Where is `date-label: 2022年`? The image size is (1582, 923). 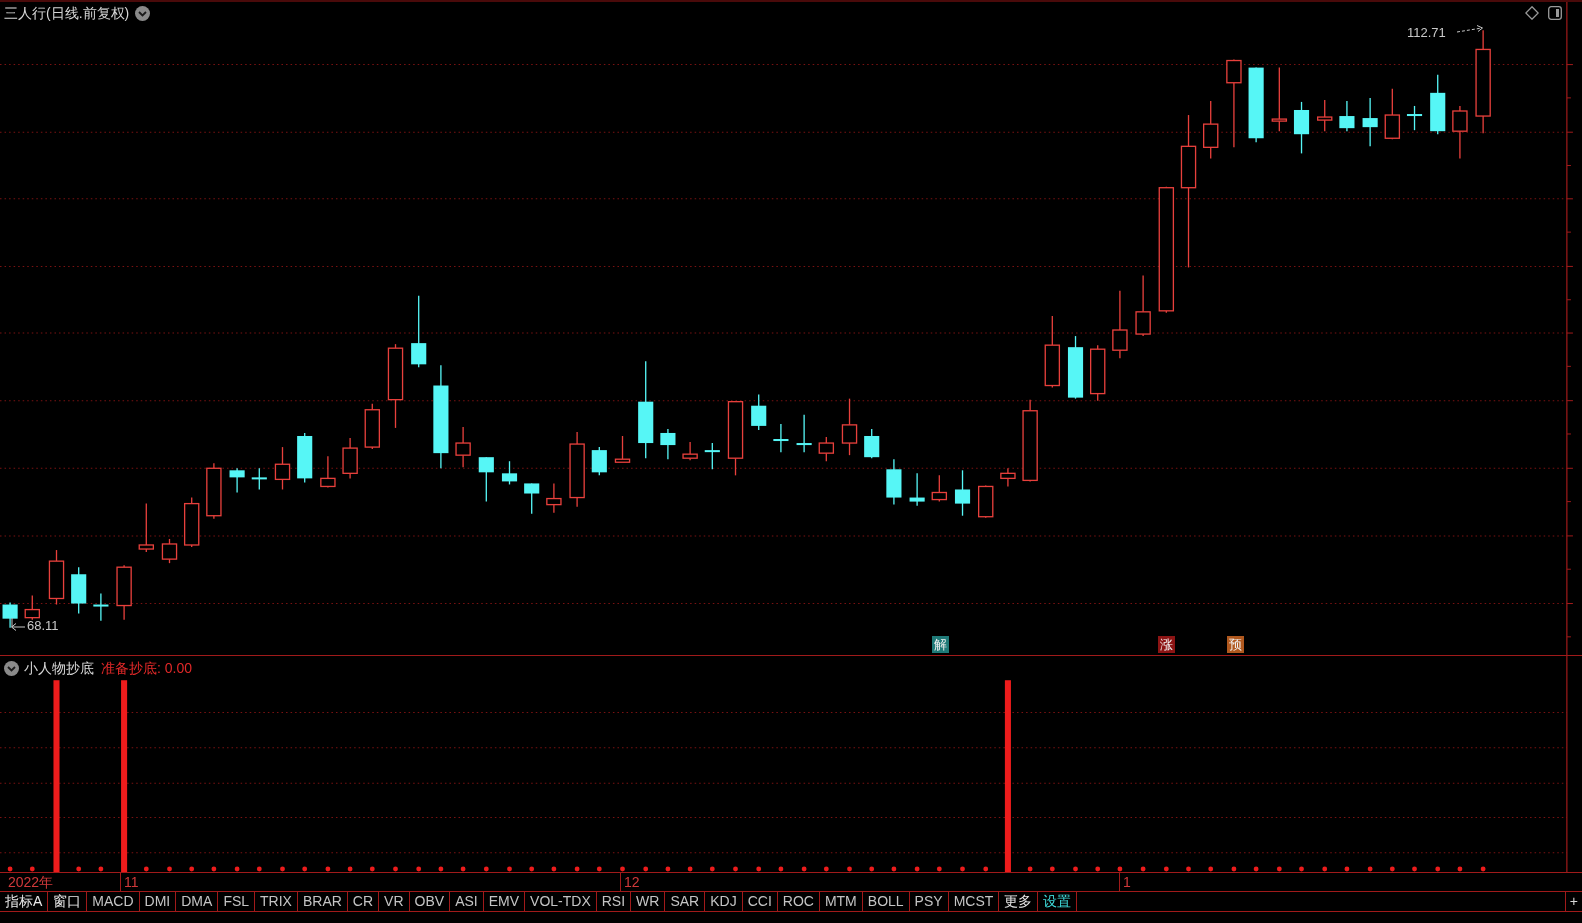 date-label: 2022年 is located at coordinates (31, 882).